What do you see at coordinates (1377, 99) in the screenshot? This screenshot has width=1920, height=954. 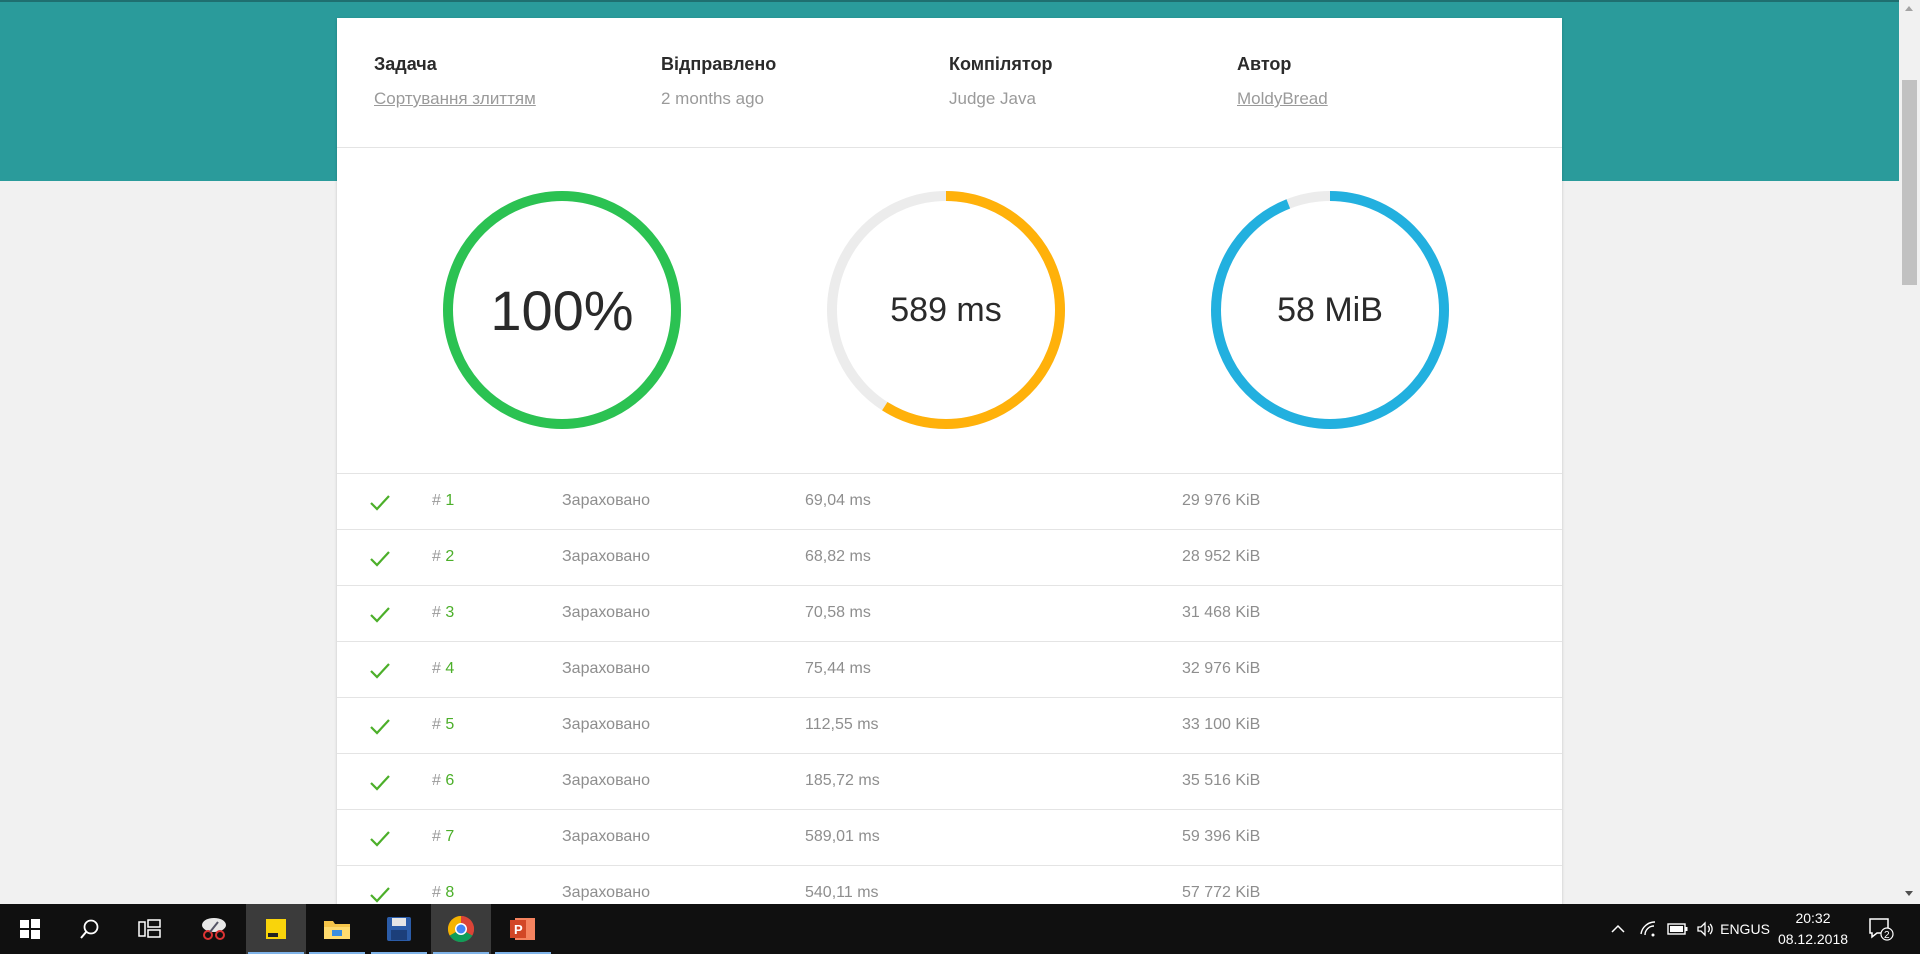 I see `author-link: MoldyBread` at bounding box center [1377, 99].